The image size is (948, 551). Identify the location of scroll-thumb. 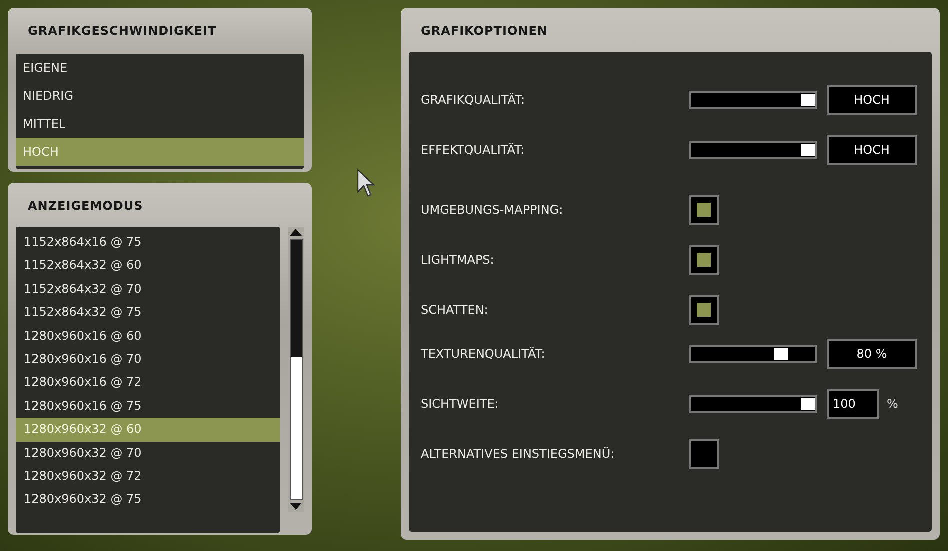
(296, 427).